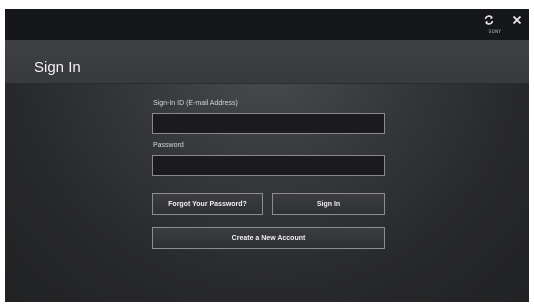  Describe the element at coordinates (268, 165) in the screenshot. I see `password-input` at that location.